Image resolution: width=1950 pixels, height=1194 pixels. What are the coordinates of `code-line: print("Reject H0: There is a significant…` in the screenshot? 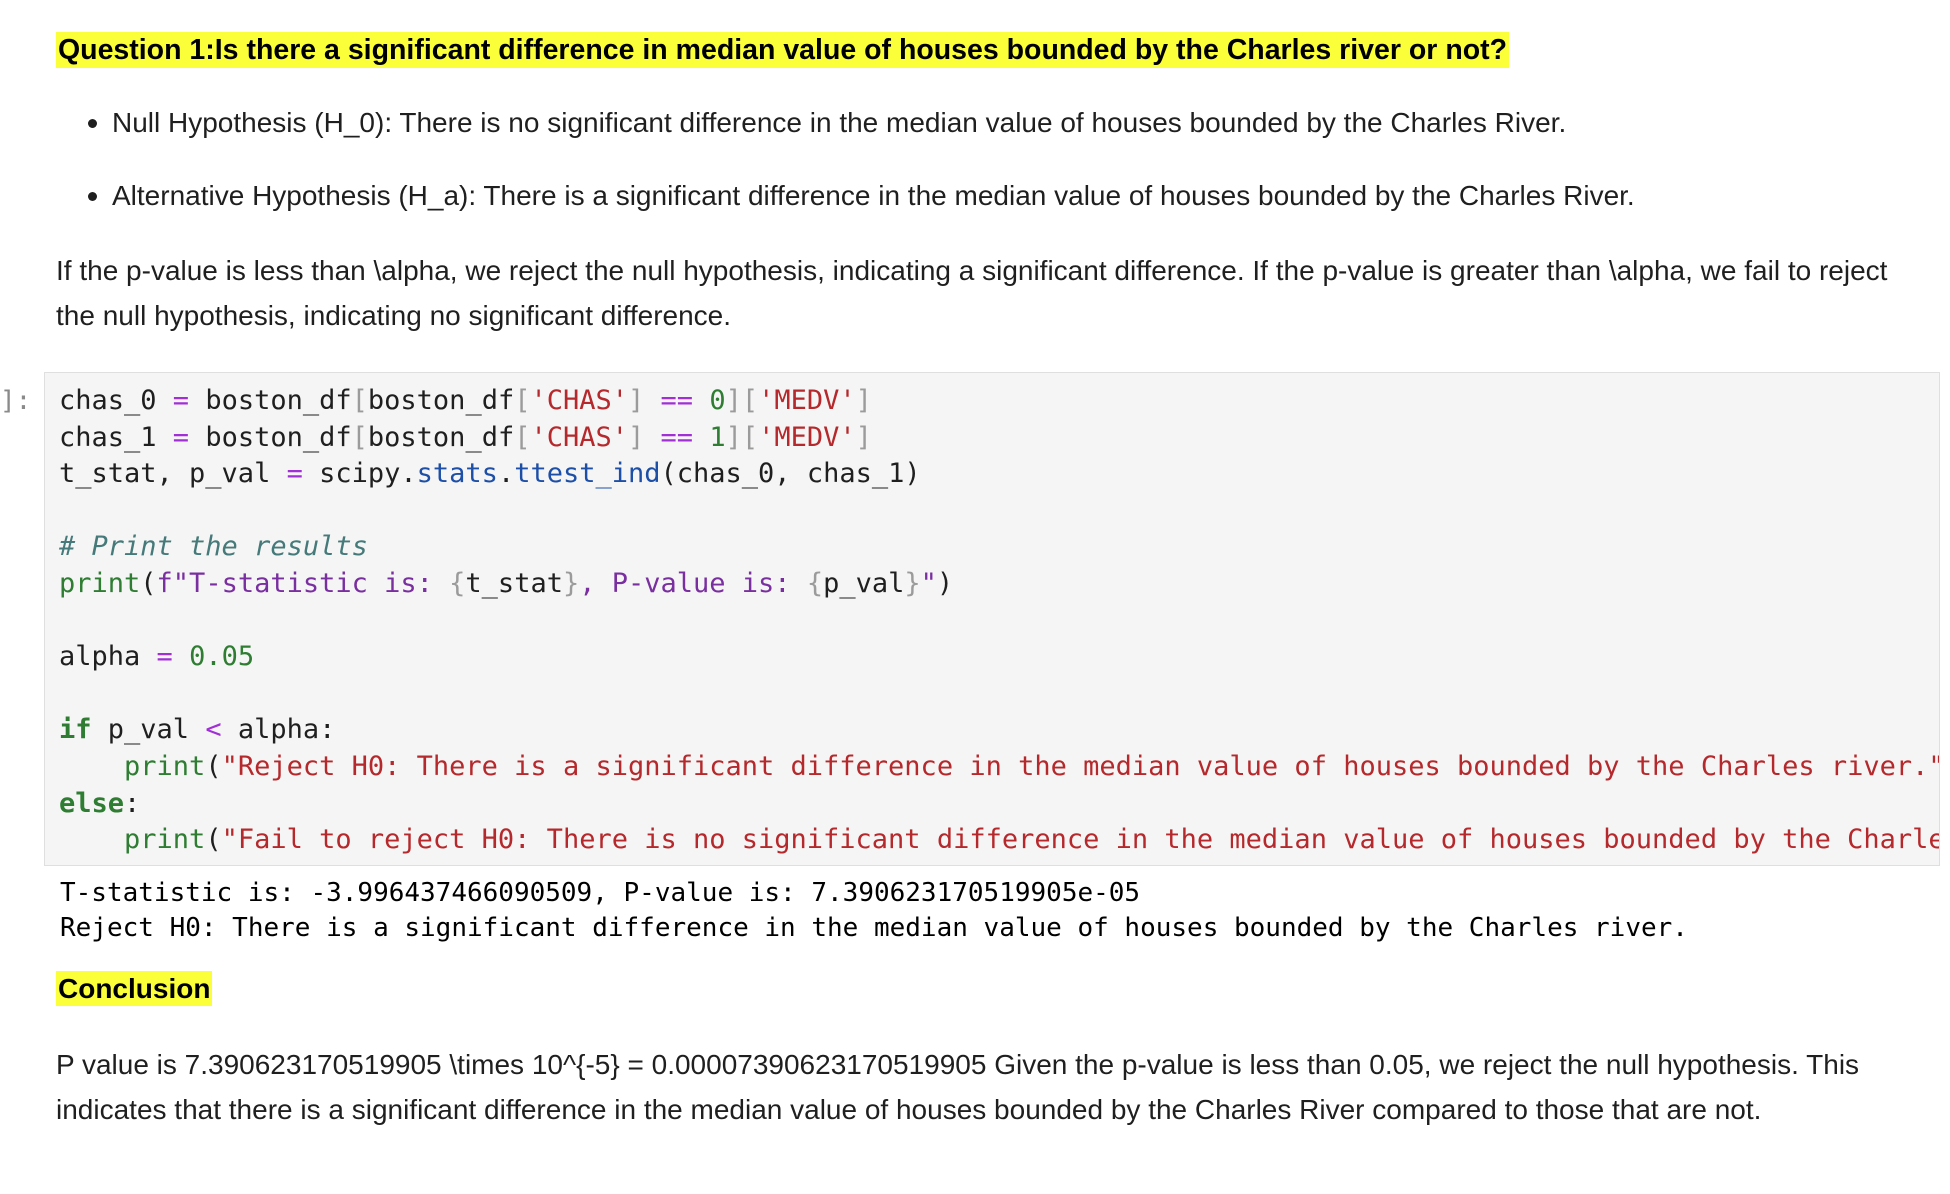 It's located at (1032, 766).